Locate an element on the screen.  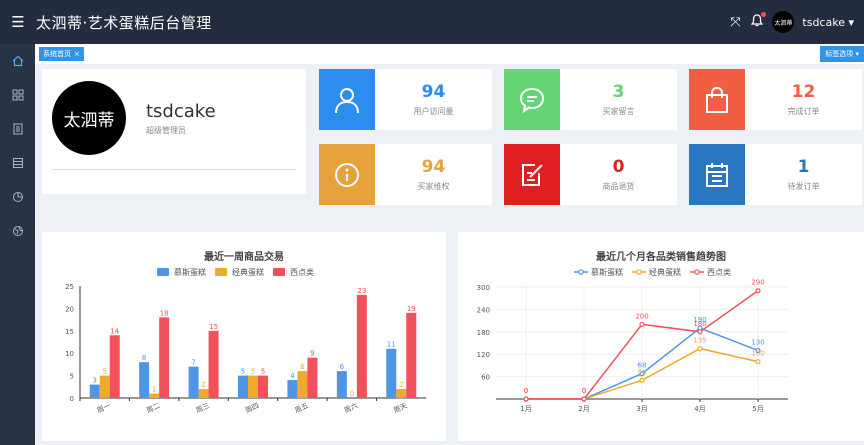
divider is located at coordinates (174, 169).